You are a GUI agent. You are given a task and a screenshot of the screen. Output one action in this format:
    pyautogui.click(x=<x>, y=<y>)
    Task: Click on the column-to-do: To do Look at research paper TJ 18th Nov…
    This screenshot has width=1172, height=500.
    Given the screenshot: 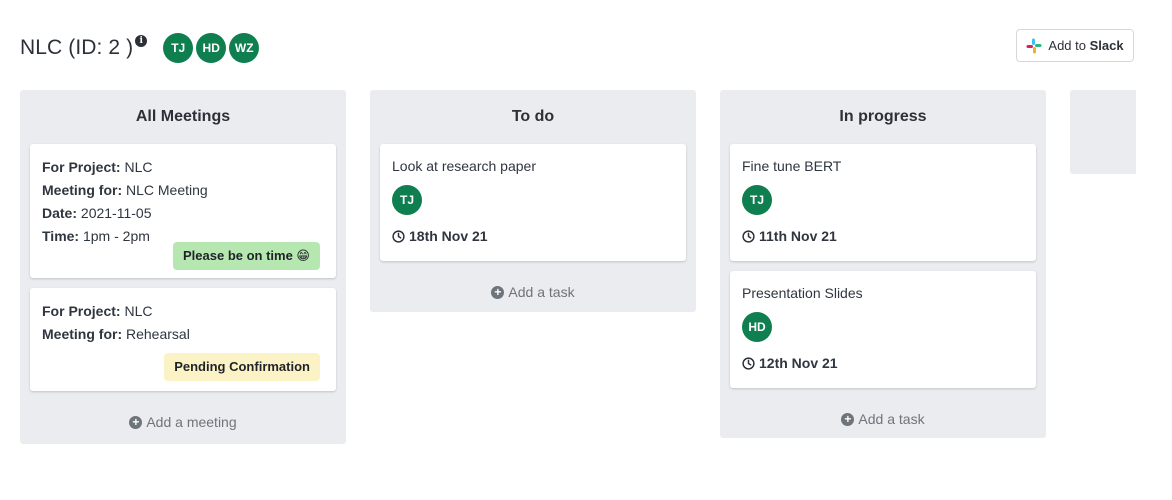 What is the action you would take?
    pyautogui.click(x=533, y=201)
    